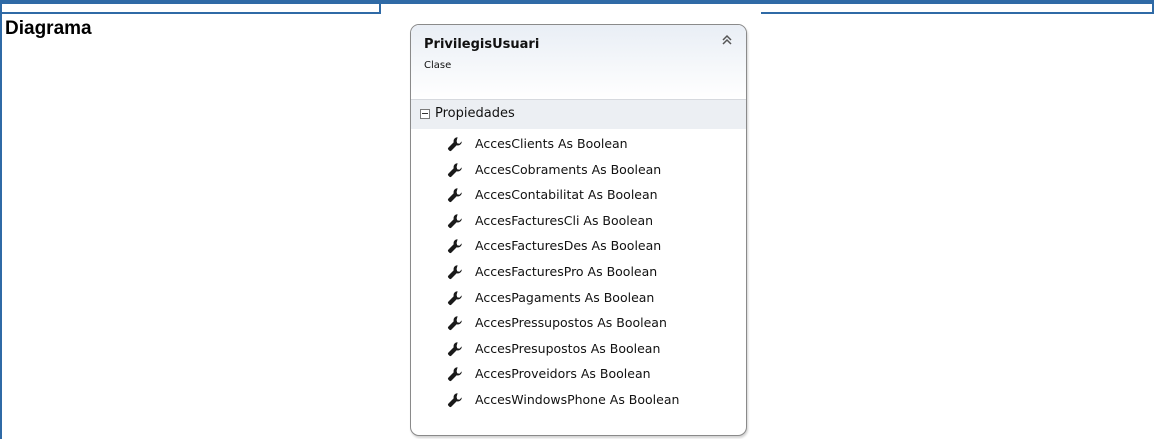 This screenshot has width=1154, height=439. I want to click on property-item: AccesFacturesPro As Boolean, so click(578, 274).